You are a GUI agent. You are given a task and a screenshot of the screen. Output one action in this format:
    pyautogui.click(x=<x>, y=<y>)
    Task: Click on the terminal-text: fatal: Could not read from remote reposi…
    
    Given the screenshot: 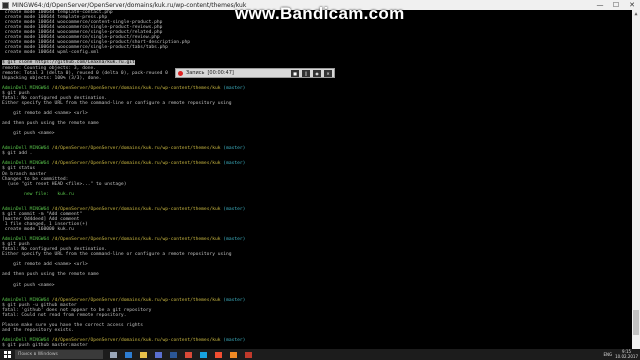 What is the action you would take?
    pyautogui.click(x=64, y=315)
    